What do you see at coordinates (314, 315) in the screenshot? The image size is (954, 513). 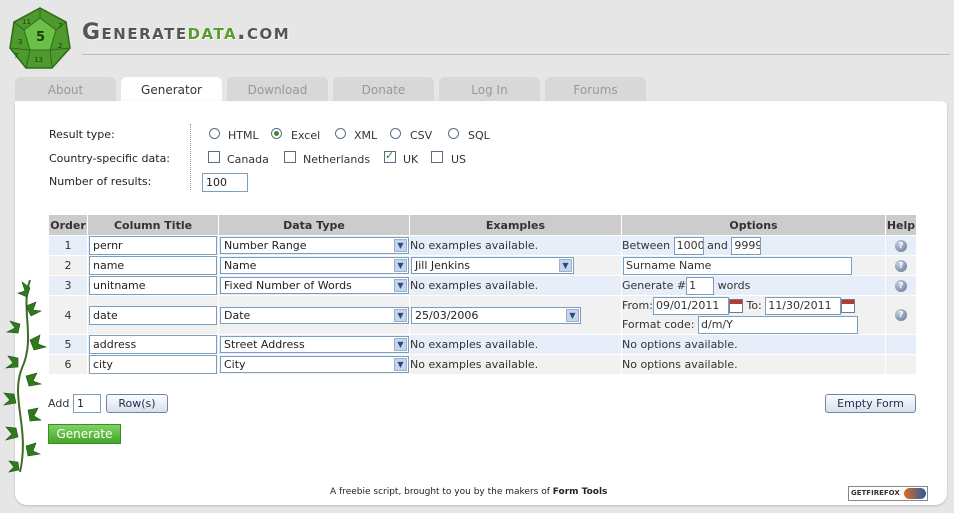 I see `data-type-select: Date ▼` at bounding box center [314, 315].